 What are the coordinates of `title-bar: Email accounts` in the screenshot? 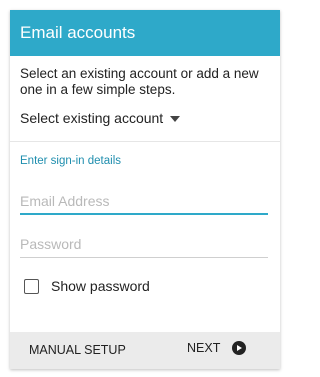 It's located at (145, 33).